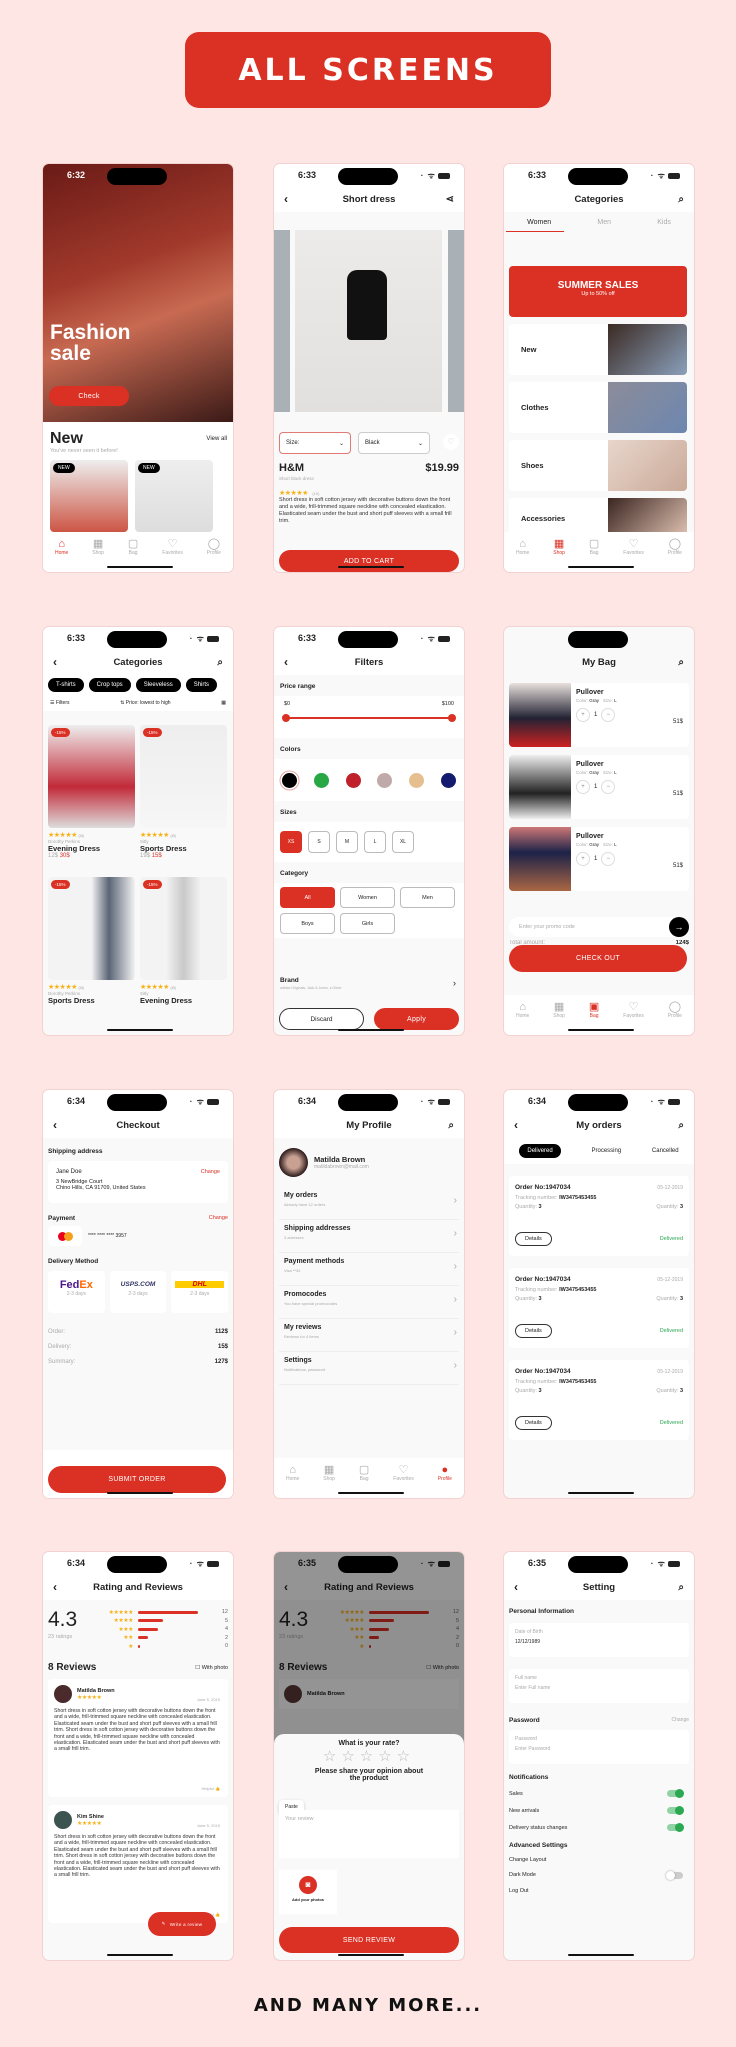 This screenshot has height=2047, width=736. I want to click on tab-cancelled: Cancelled, so click(665, 1151).